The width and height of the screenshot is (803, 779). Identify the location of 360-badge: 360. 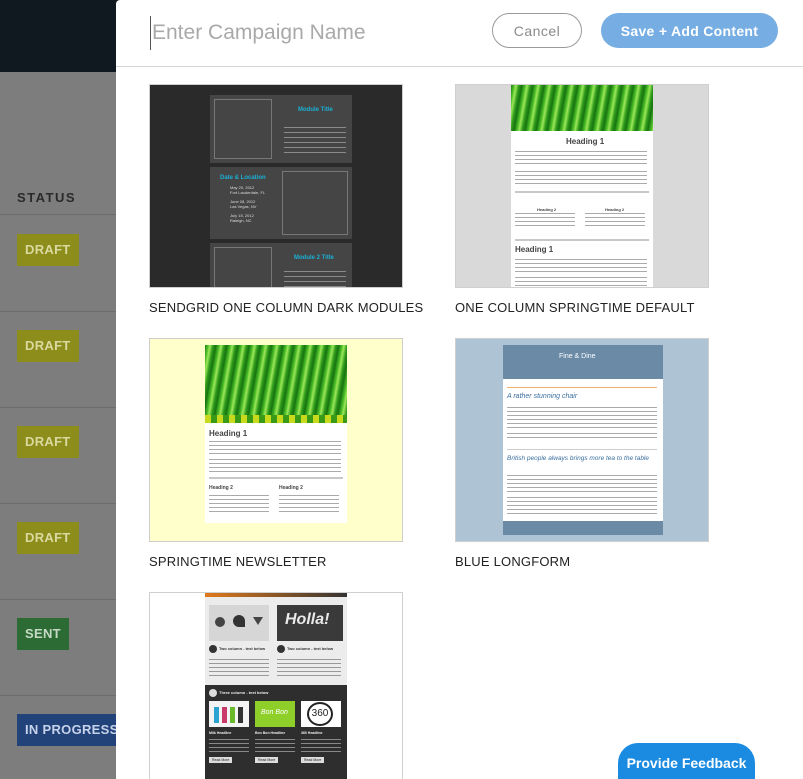
(320, 714).